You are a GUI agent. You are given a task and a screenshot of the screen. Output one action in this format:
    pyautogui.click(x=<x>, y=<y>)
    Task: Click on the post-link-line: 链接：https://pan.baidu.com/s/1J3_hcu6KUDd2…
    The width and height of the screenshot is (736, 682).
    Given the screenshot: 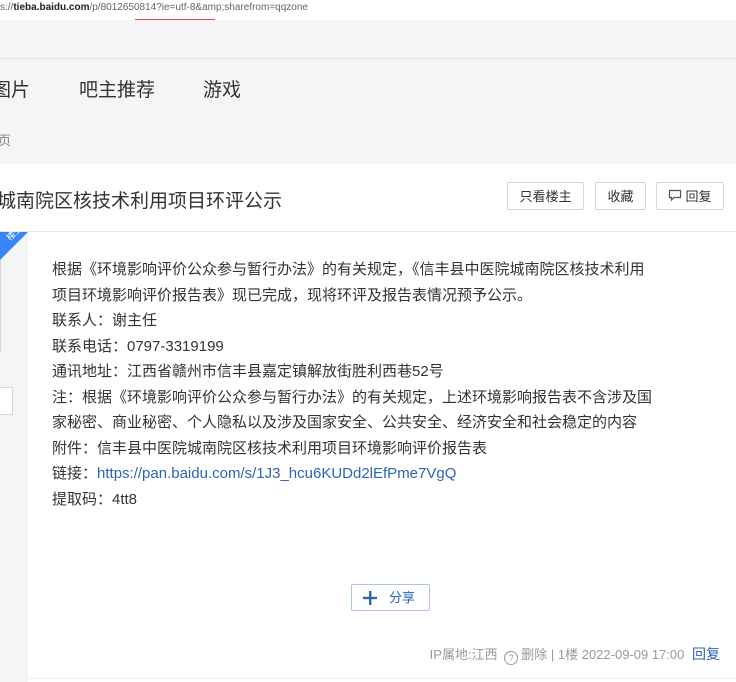 What is the action you would take?
    pyautogui.click(x=392, y=474)
    